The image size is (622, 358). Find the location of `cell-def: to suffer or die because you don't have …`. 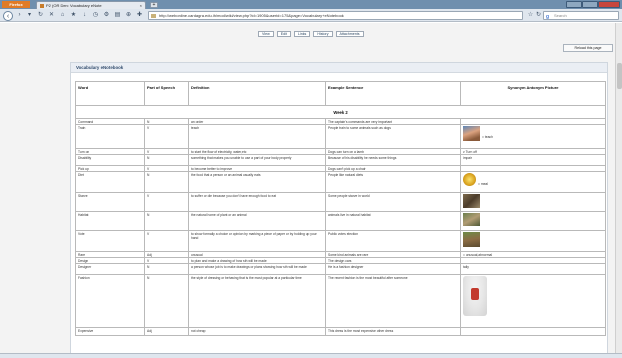

cell-def: to suffer or die because you don't have … is located at coordinates (257, 202).